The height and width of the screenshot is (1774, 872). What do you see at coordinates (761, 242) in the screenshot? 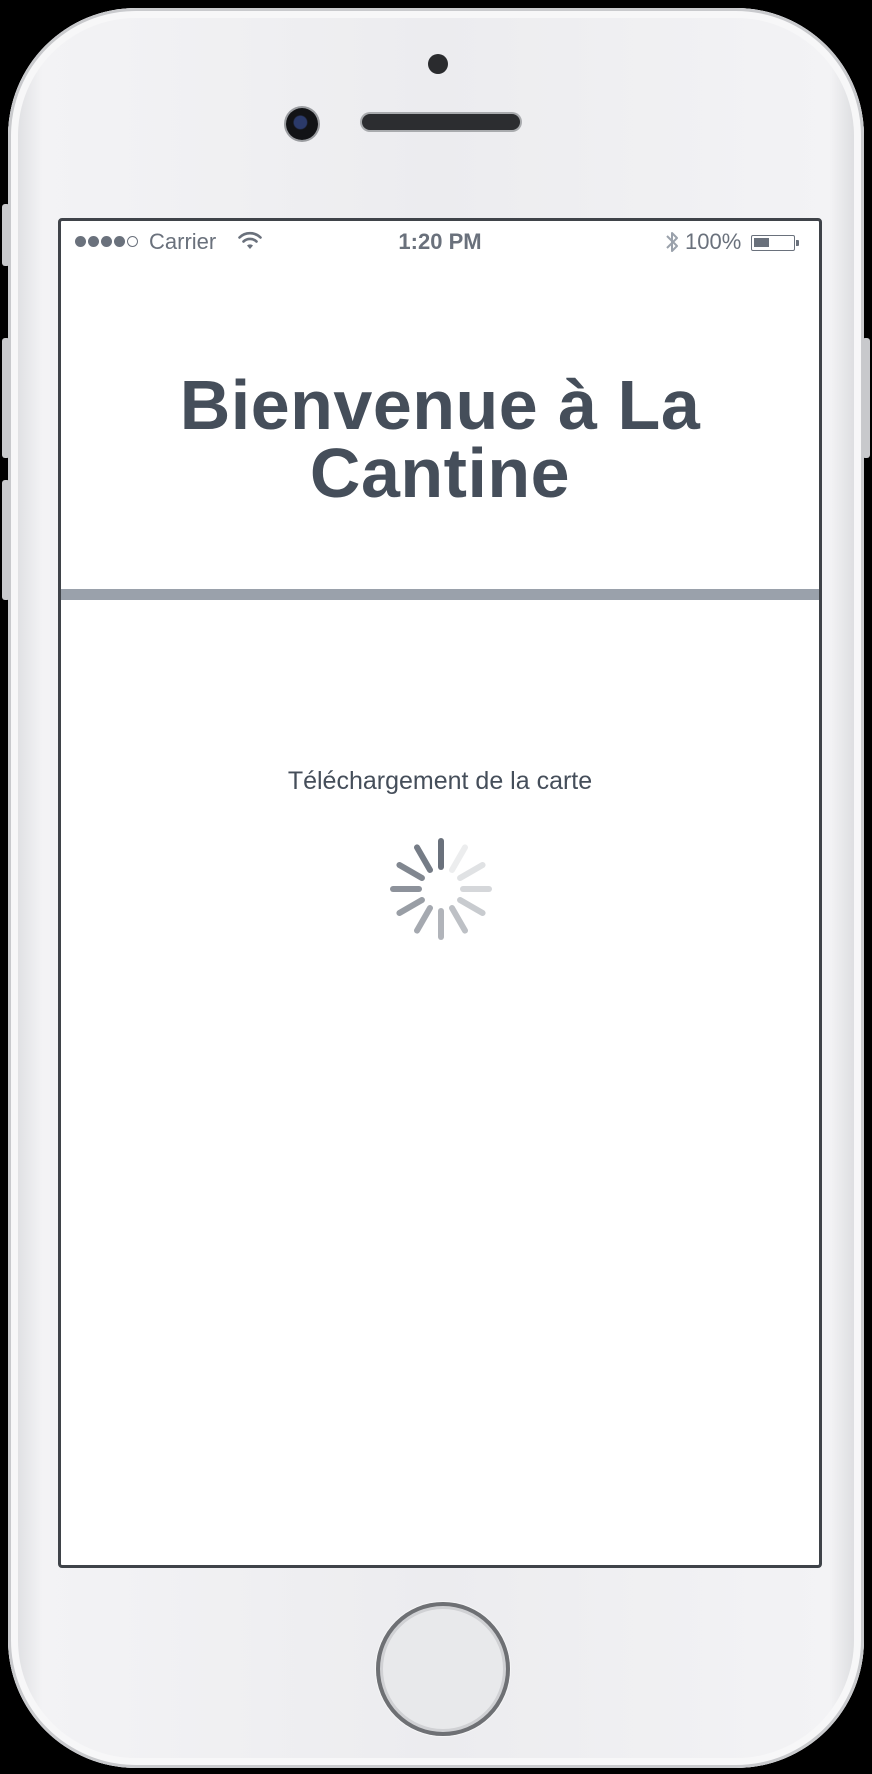
I see `battery-fill` at bounding box center [761, 242].